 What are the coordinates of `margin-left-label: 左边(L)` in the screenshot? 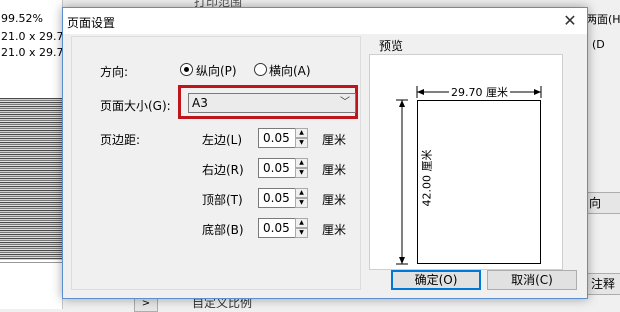 It's located at (222, 140).